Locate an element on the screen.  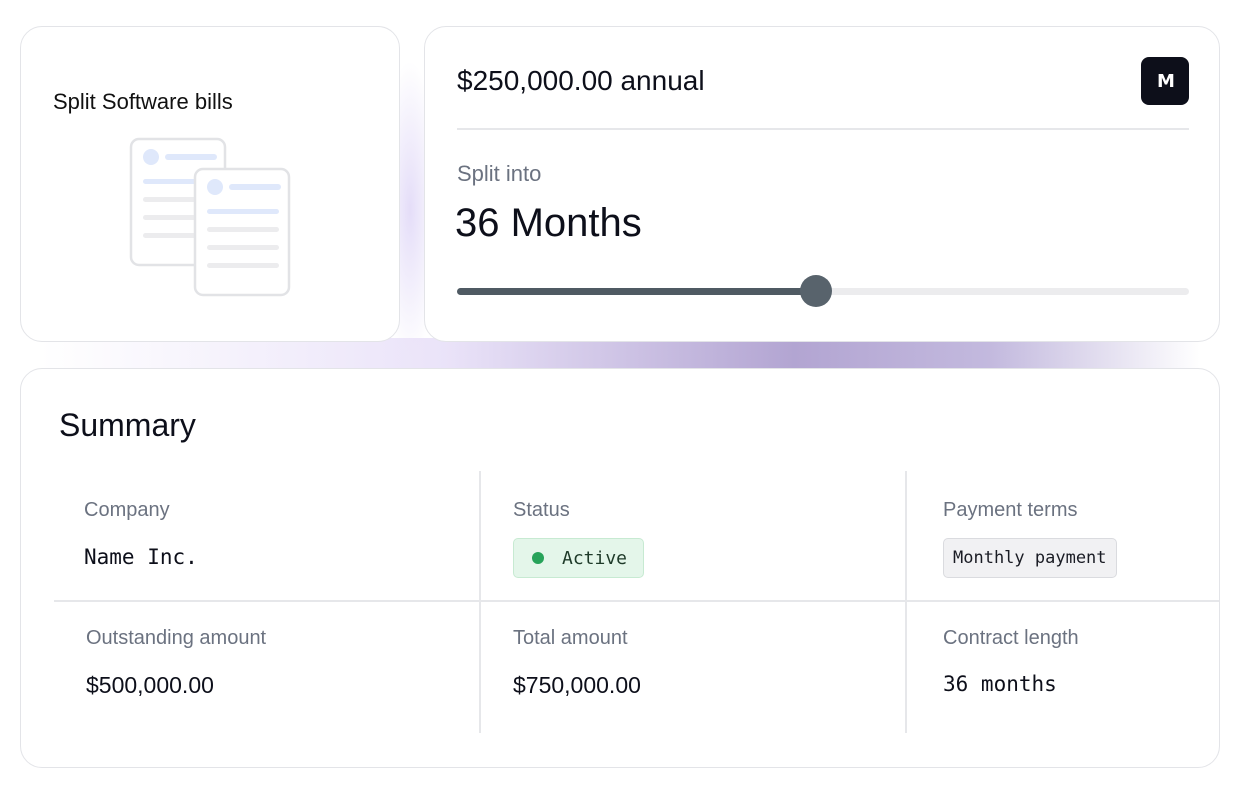
split-bills-card: Split Software bills is located at coordinates (210, 184).